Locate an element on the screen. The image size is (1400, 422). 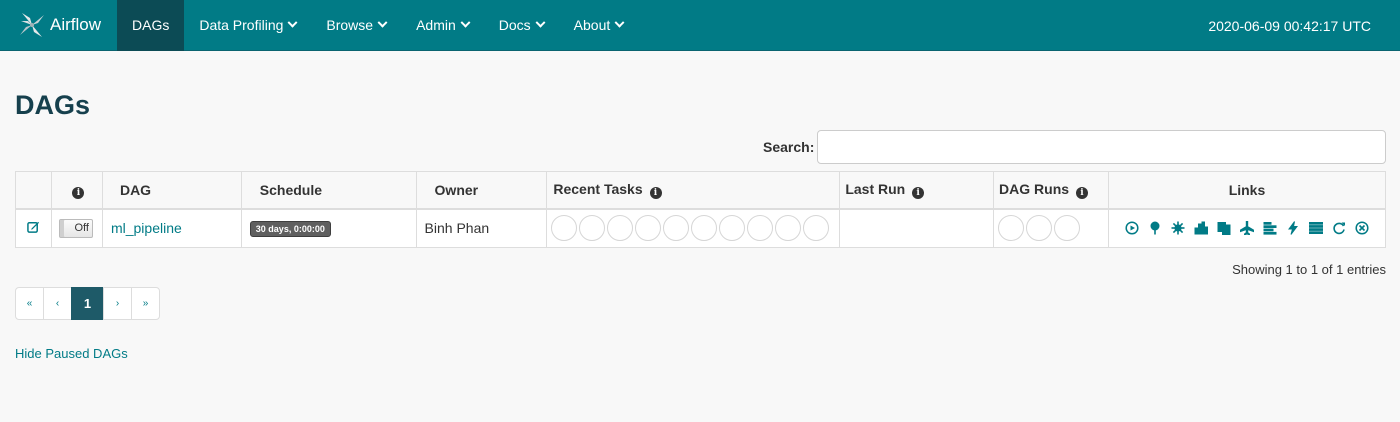
cell-links is located at coordinates (1247, 228).